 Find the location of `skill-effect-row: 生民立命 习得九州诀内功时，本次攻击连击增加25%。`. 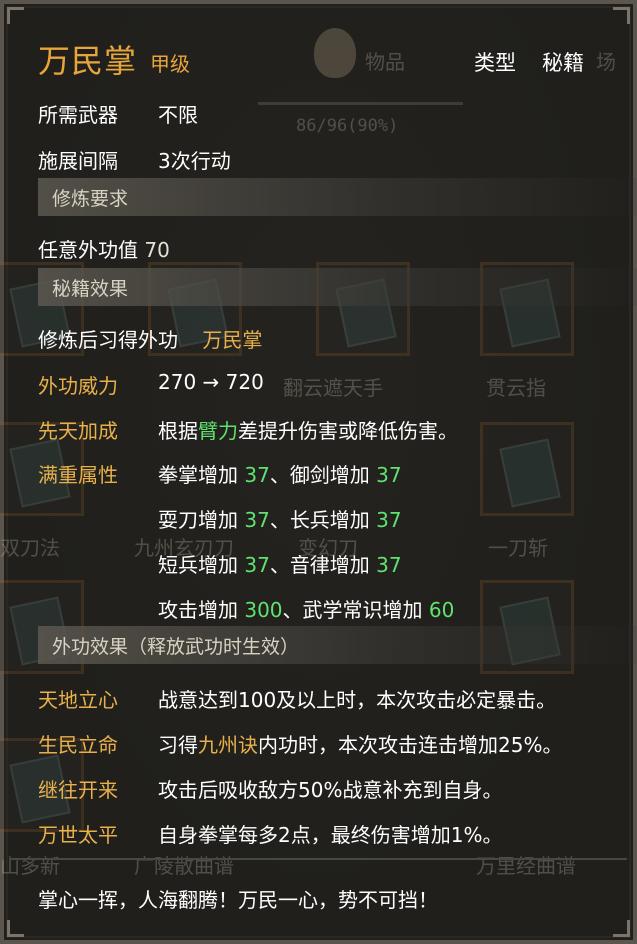

skill-effect-row: 生民立命 习得九州诀内功时，本次攻击连击增加25%。 is located at coordinates (300, 743).